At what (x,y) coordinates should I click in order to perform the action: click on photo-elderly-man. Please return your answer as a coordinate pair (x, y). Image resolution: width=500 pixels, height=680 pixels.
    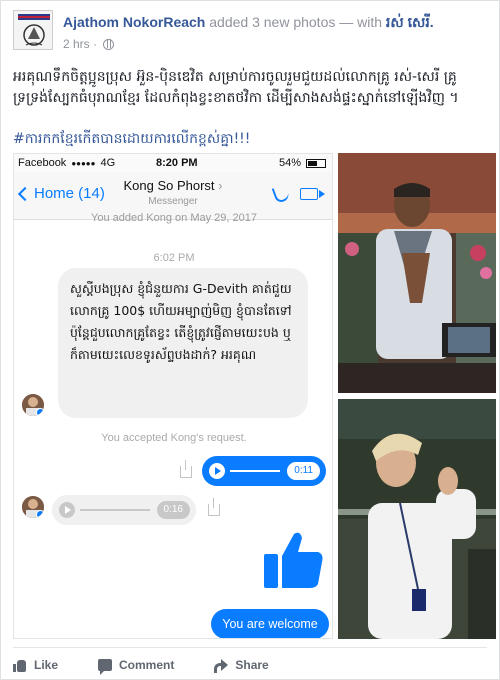
    Looking at the image, I should click on (417, 273).